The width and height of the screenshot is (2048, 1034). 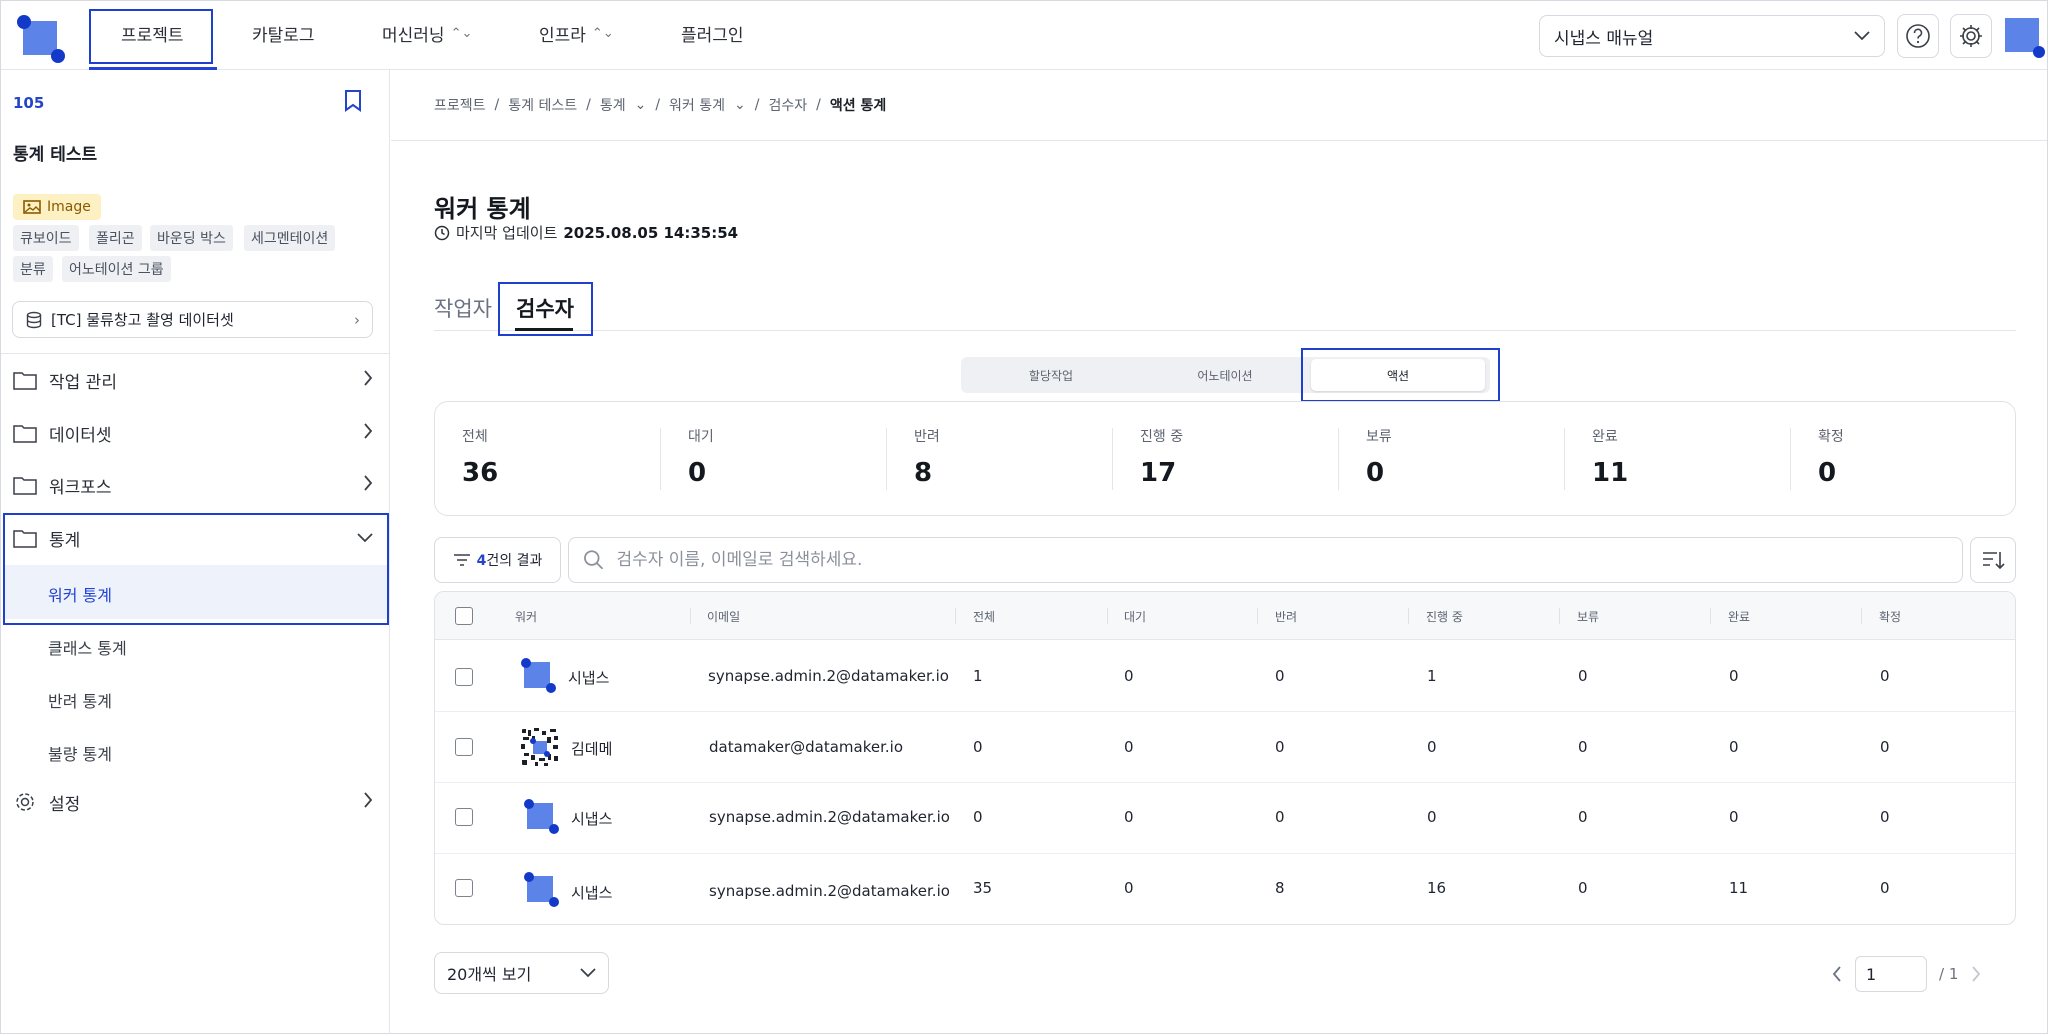 What do you see at coordinates (32, 207) in the screenshot?
I see `image-icon` at bounding box center [32, 207].